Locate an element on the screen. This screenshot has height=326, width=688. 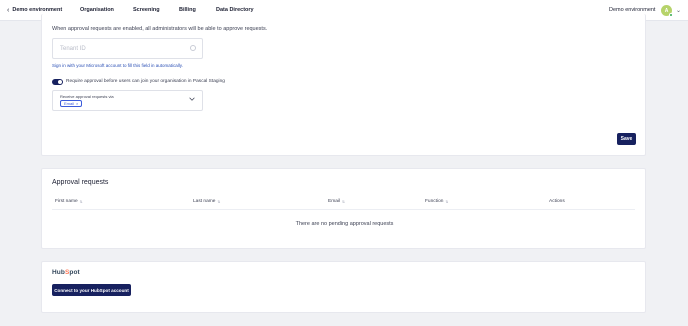
column-last-name: Last name ⇅ is located at coordinates (206, 201).